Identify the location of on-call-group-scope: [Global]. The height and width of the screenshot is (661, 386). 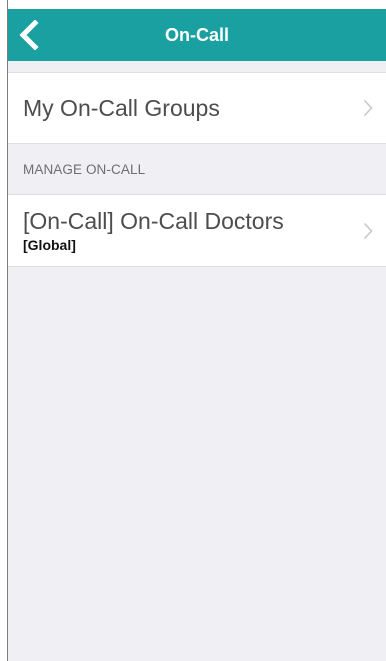
(49, 245).